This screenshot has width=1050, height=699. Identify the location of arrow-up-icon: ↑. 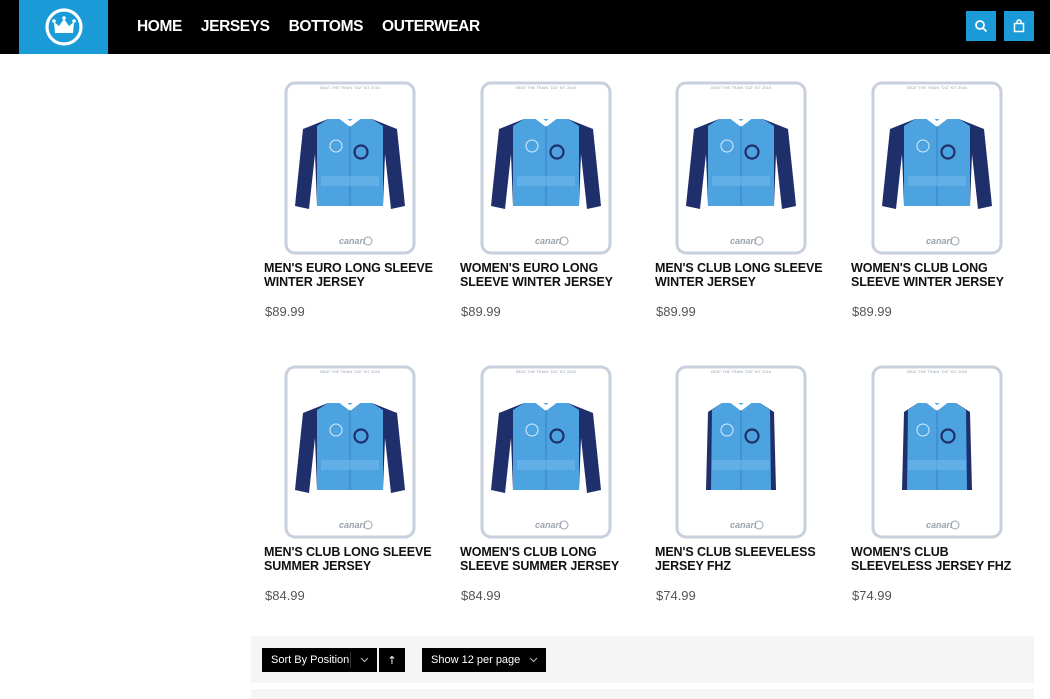
(392, 660).